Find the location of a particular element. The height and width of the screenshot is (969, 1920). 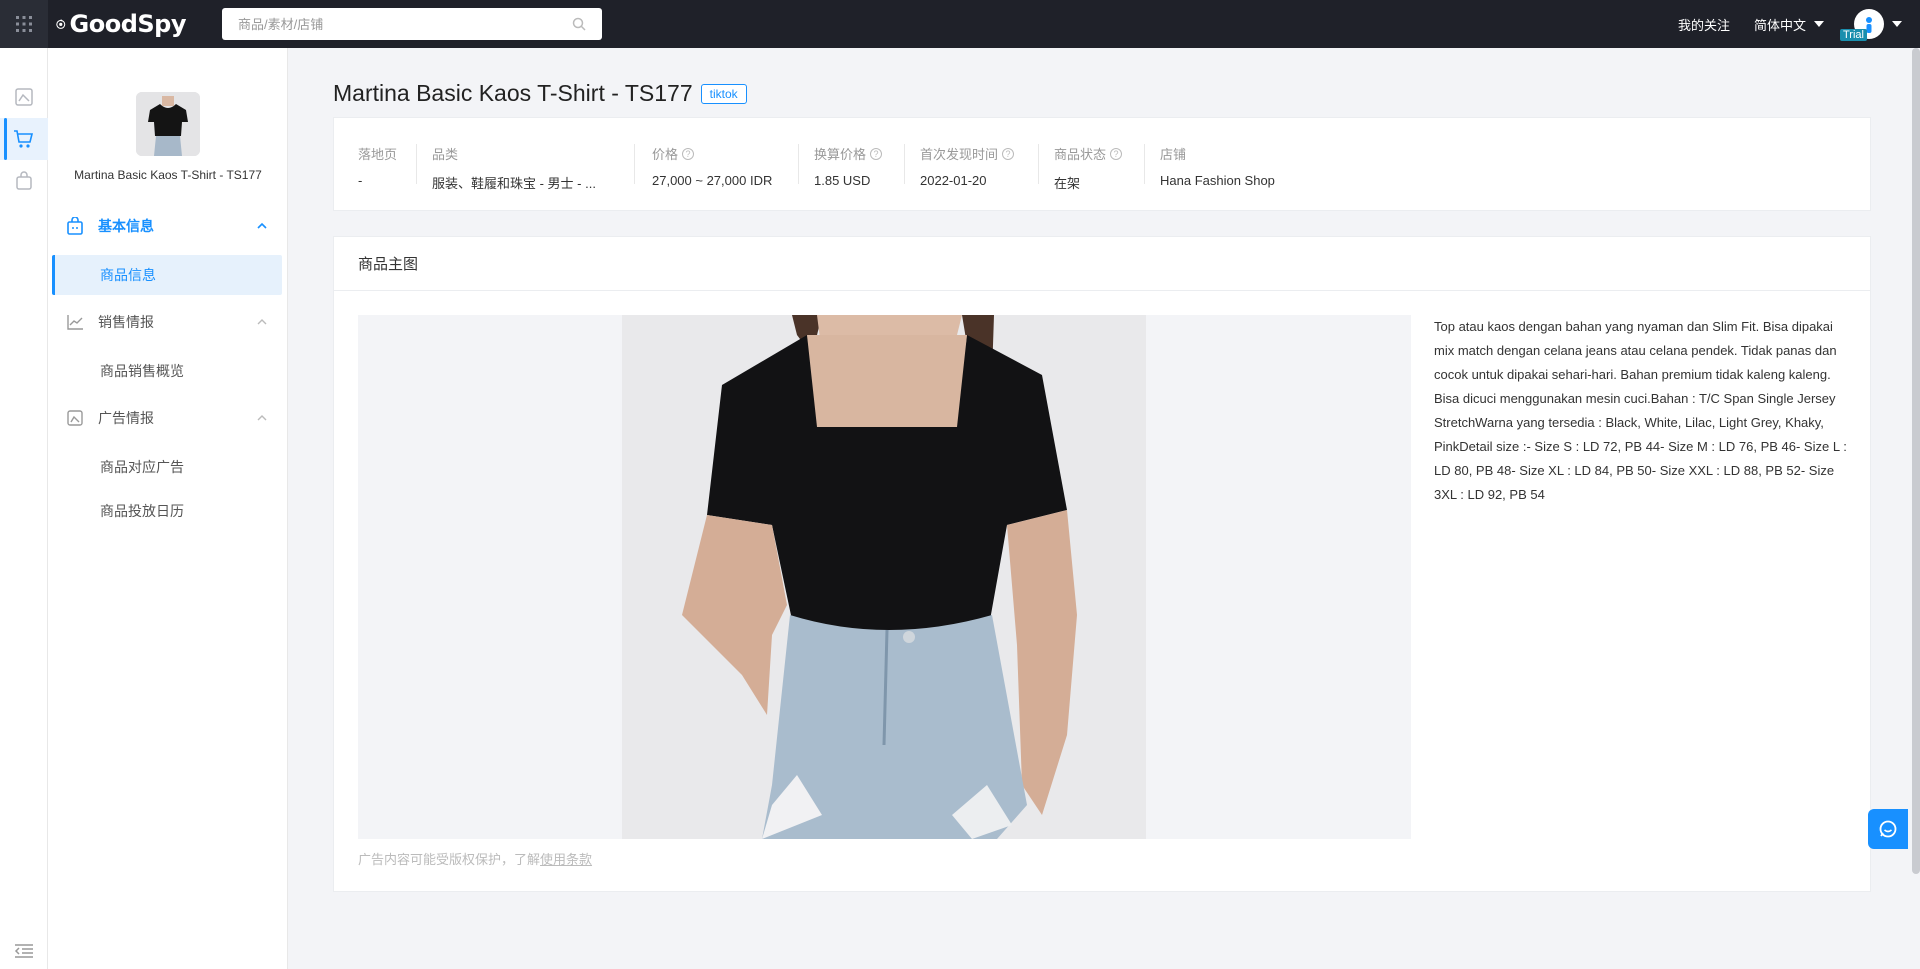

info-price: 价格? 27,000 ~ 27,000 IDR is located at coordinates (727, 166).